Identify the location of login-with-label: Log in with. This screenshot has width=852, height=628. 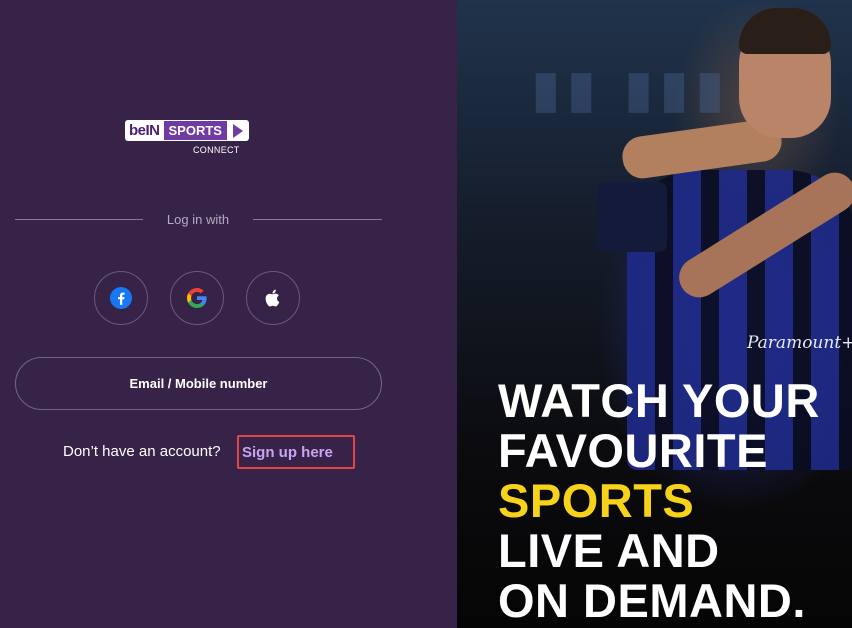
(198, 219).